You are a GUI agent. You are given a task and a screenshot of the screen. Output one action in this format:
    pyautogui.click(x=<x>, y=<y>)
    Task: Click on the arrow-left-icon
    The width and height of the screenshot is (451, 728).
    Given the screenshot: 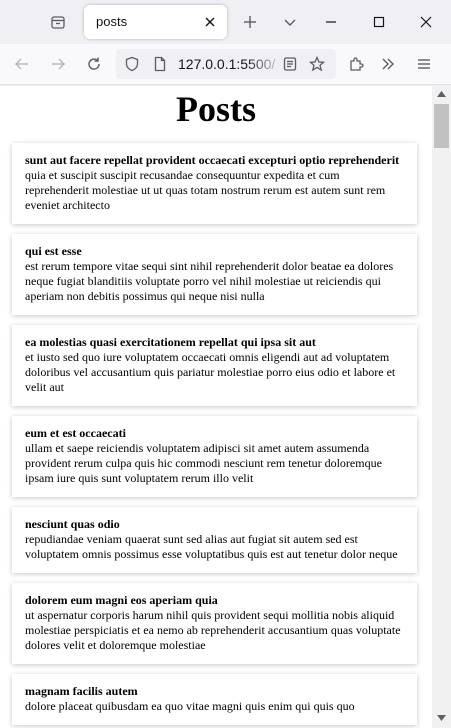 What is the action you would take?
    pyautogui.click(x=22, y=64)
    